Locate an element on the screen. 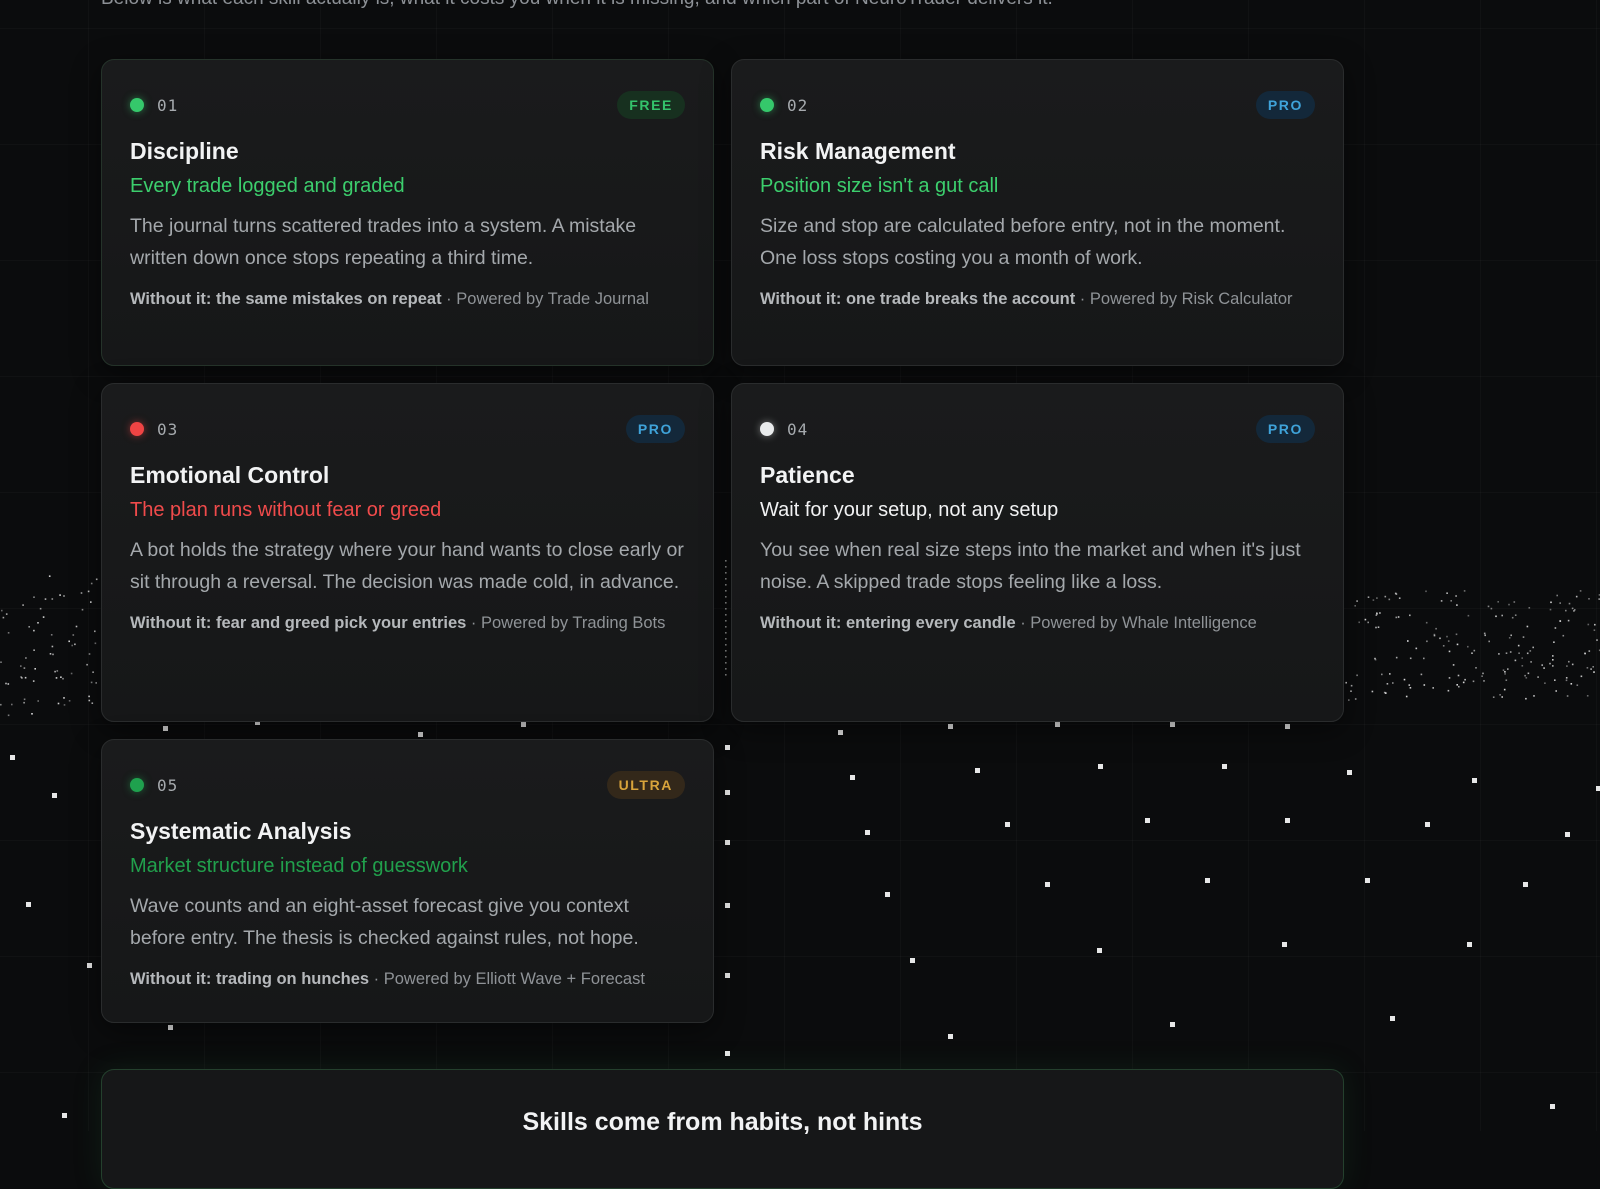  card-number: 04 is located at coordinates (798, 429).